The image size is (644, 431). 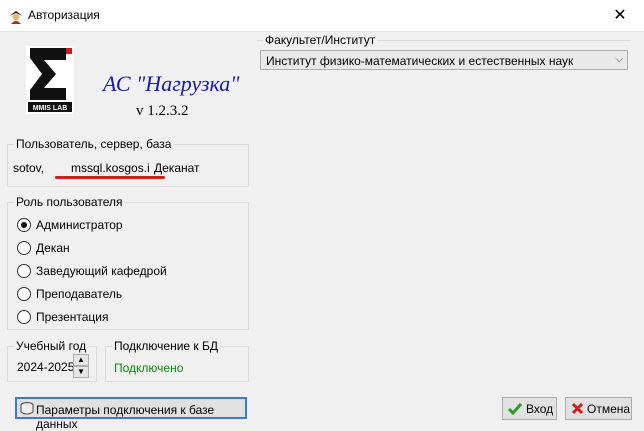 I want to click on connection-params-button: Параметры подключения к базе данных, so click(x=131, y=414).